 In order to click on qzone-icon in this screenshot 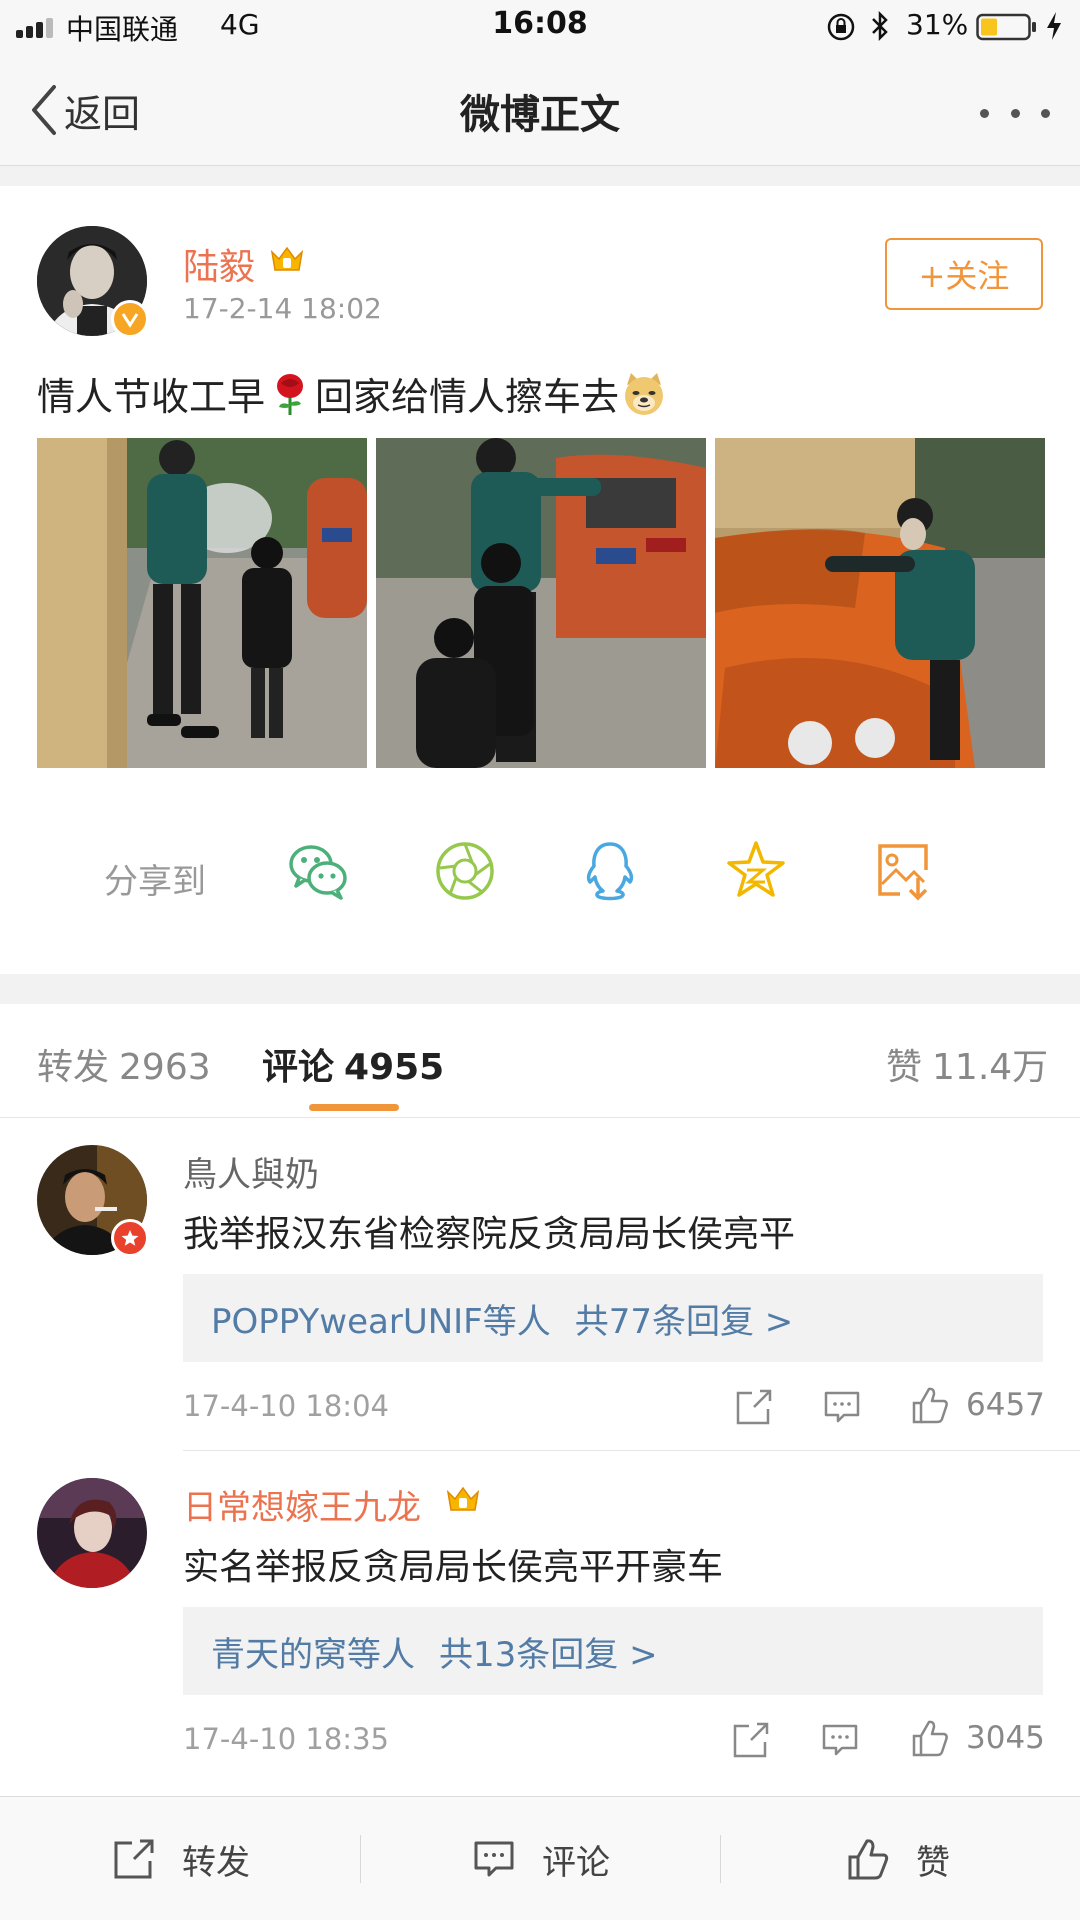, I will do `click(756, 871)`.